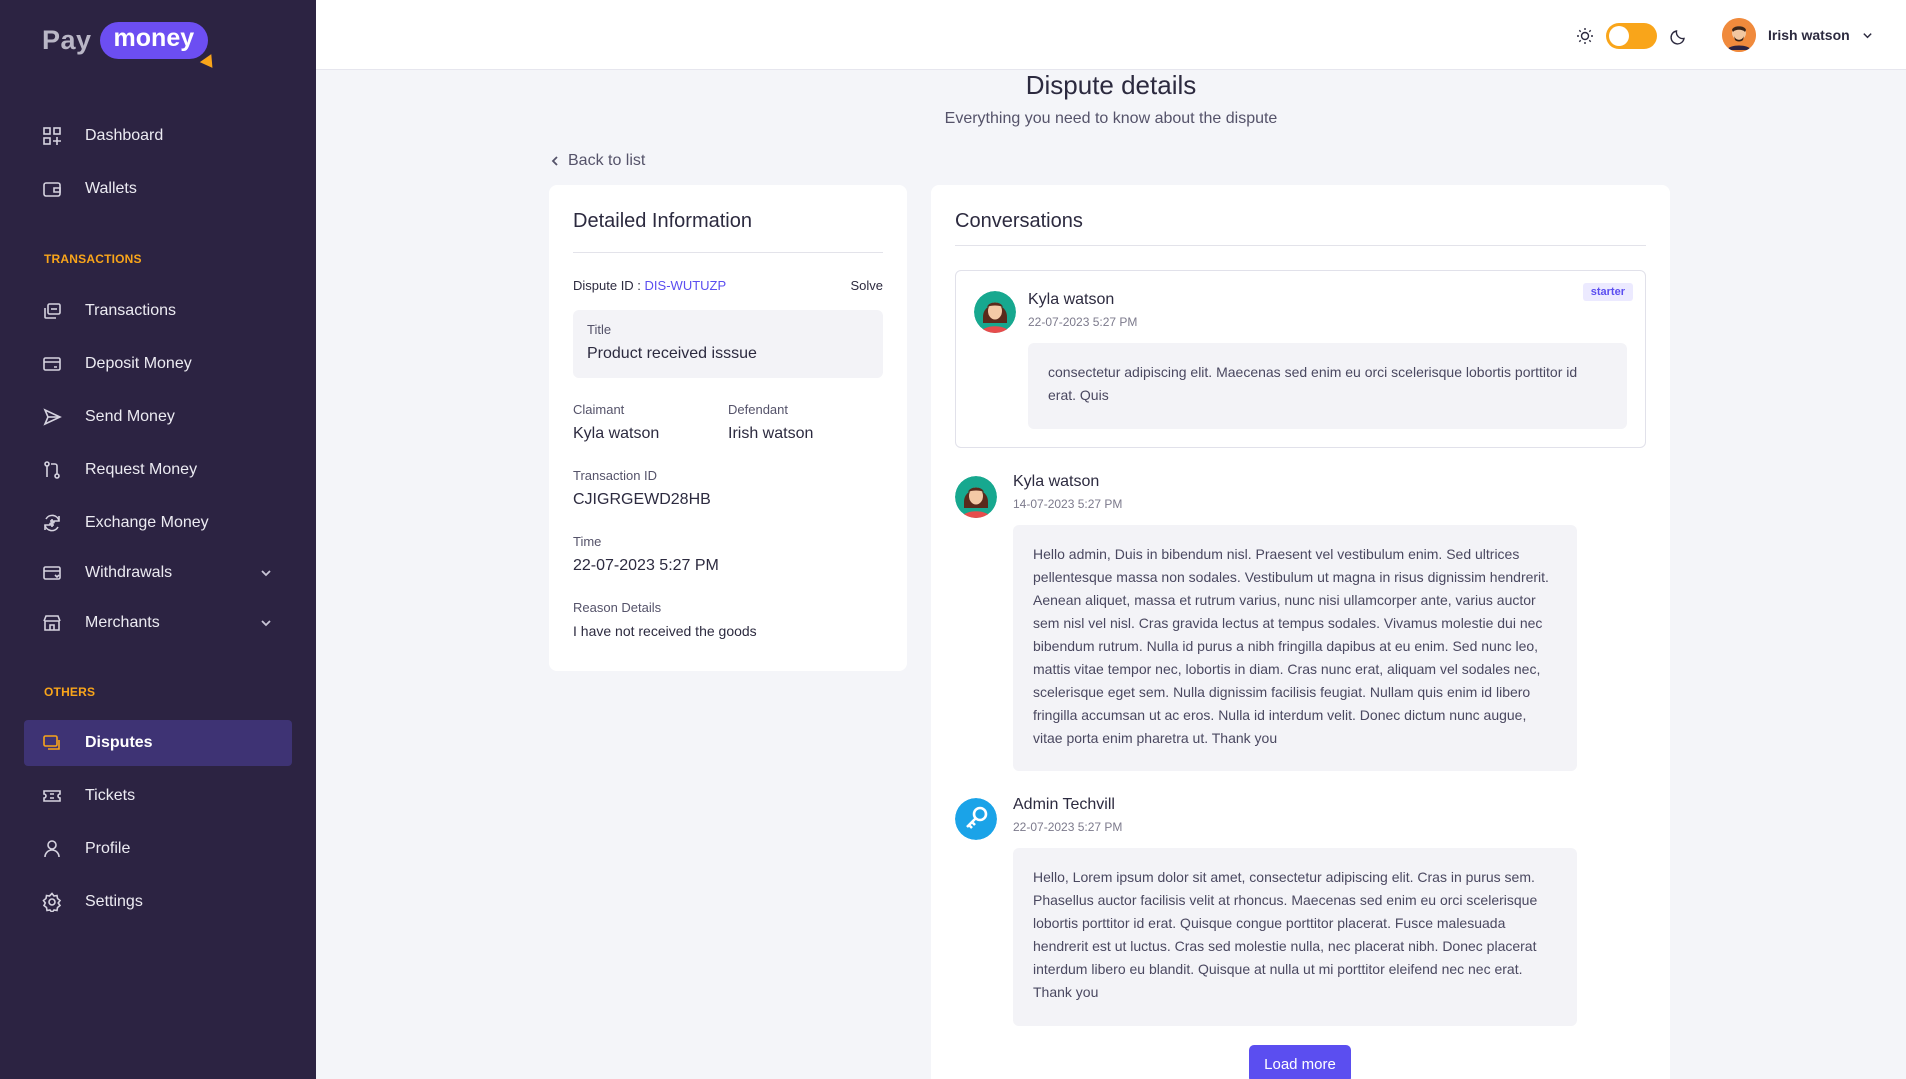 This screenshot has width=1906, height=1079. Describe the element at coordinates (1111, 85) in the screenshot. I see `page-title: Dispute details` at that location.